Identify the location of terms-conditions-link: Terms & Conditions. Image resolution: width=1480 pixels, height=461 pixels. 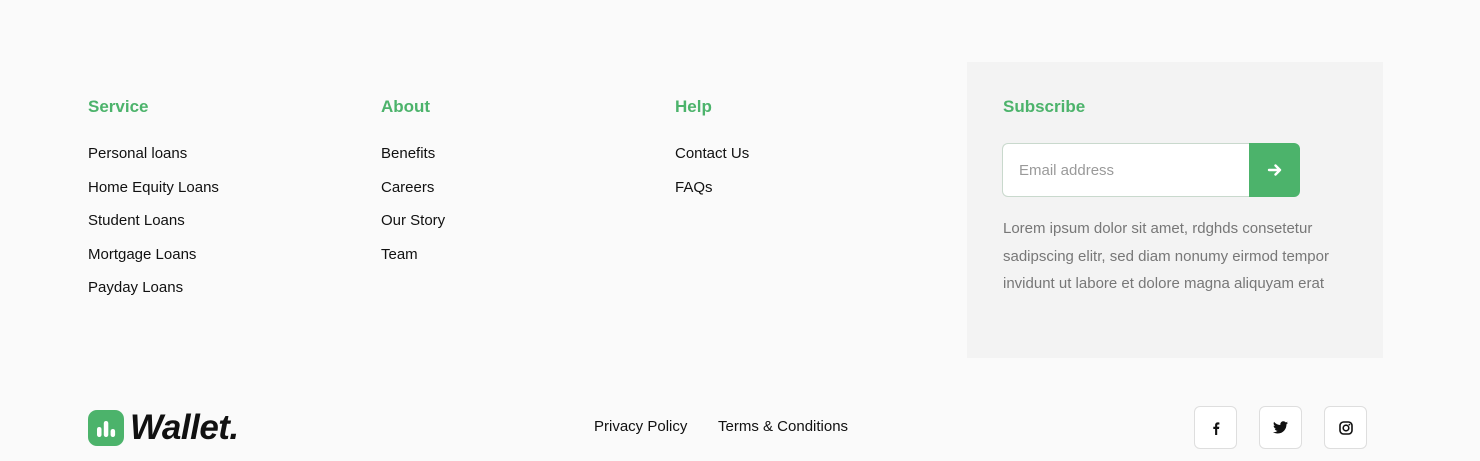
(783, 427).